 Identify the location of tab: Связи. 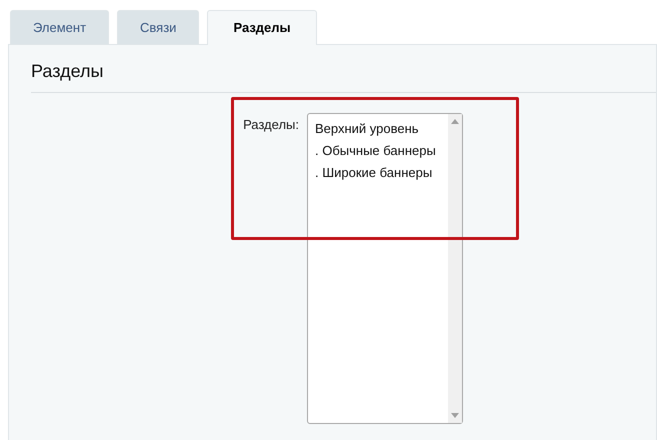
(158, 27).